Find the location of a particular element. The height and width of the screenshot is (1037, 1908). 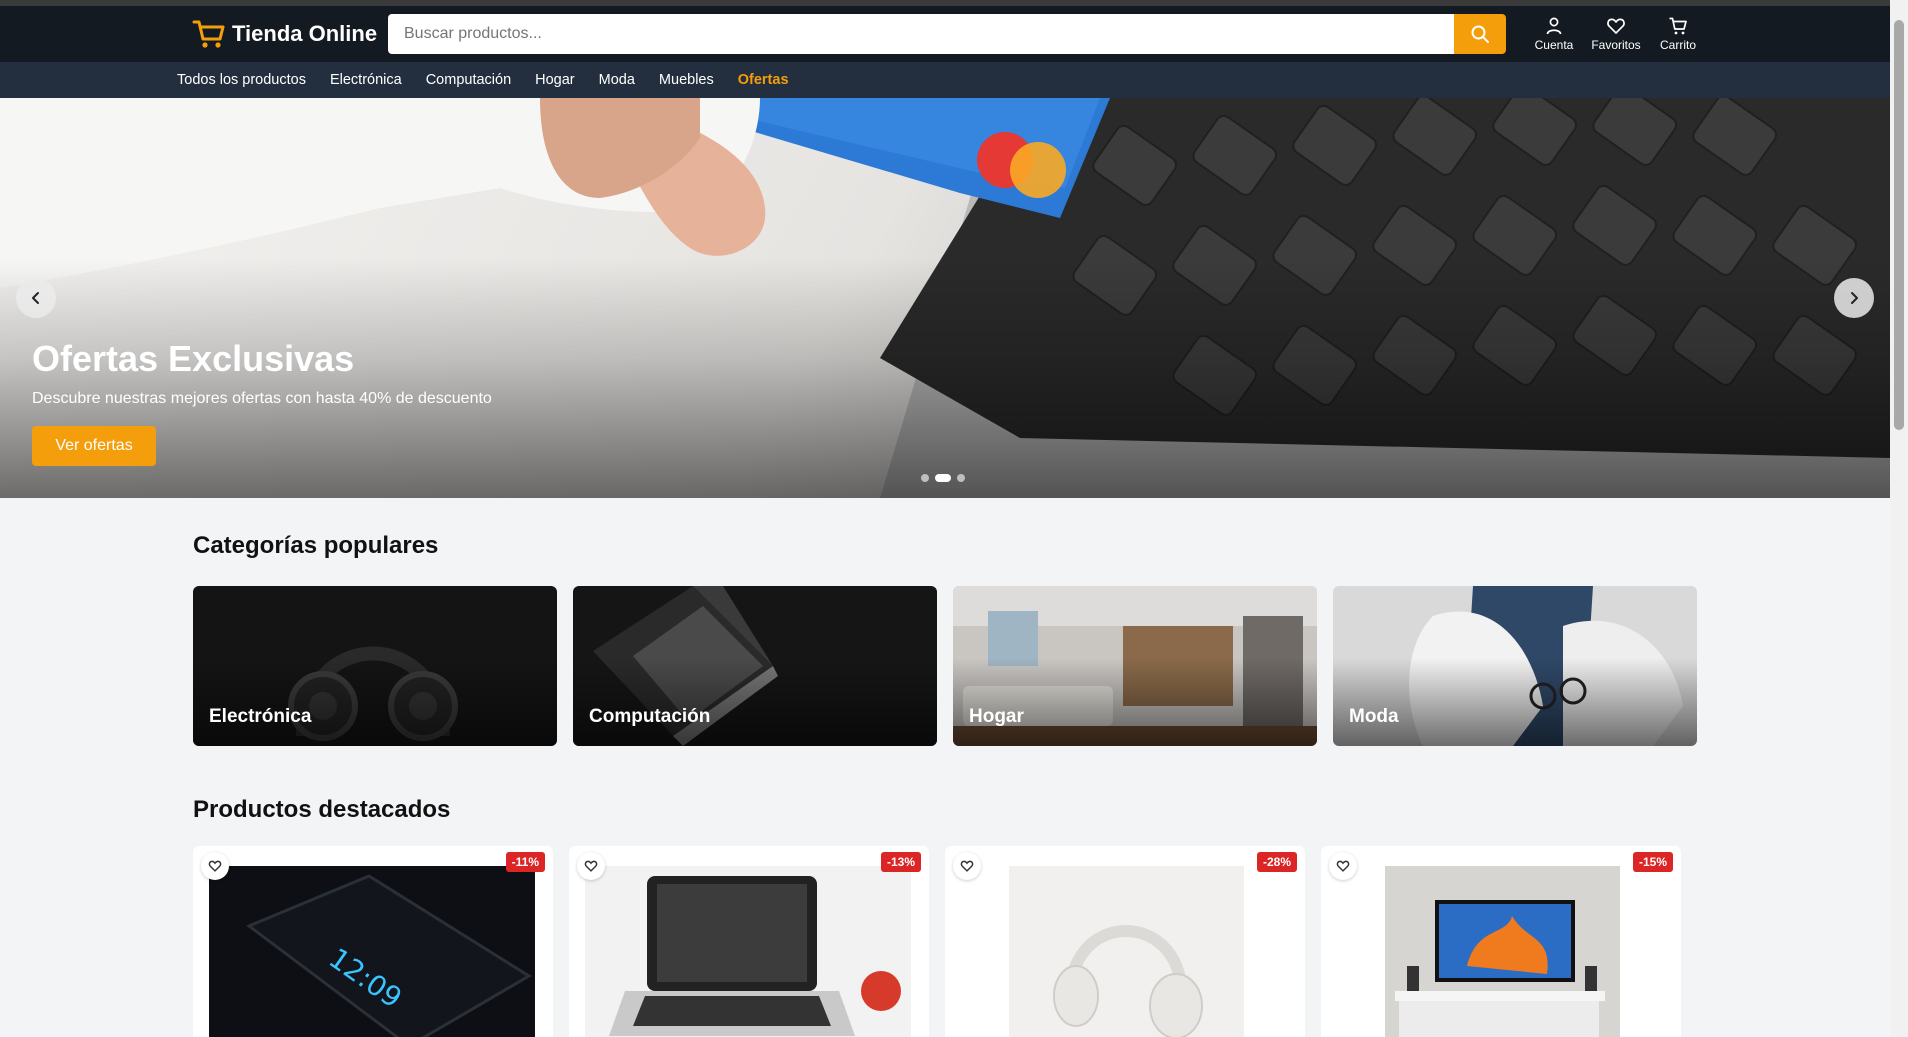

page-scrollbar is located at coordinates (1899, 518).